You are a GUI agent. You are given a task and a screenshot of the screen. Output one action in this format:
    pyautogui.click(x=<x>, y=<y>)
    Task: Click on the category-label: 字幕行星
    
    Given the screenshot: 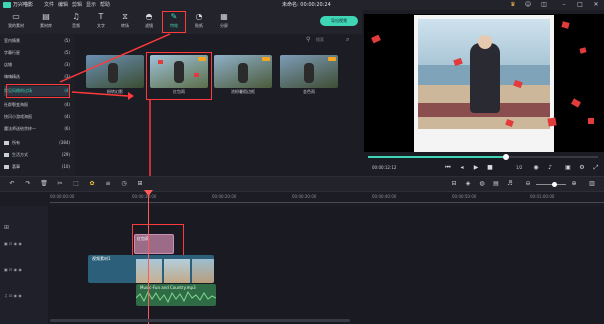 What is the action you would take?
    pyautogui.click(x=12, y=52)
    